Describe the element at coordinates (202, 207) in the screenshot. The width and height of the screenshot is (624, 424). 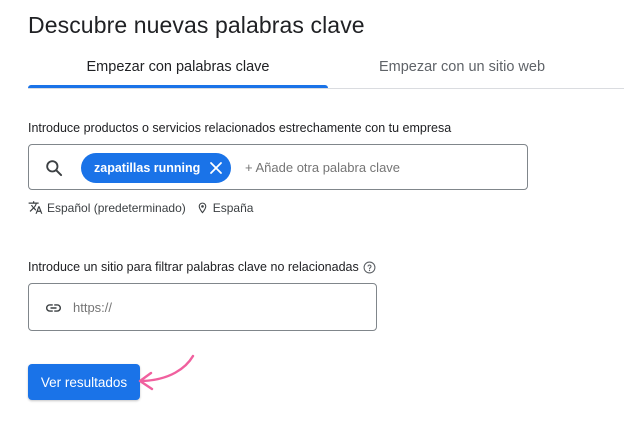
I see `location-pin-icon` at that location.